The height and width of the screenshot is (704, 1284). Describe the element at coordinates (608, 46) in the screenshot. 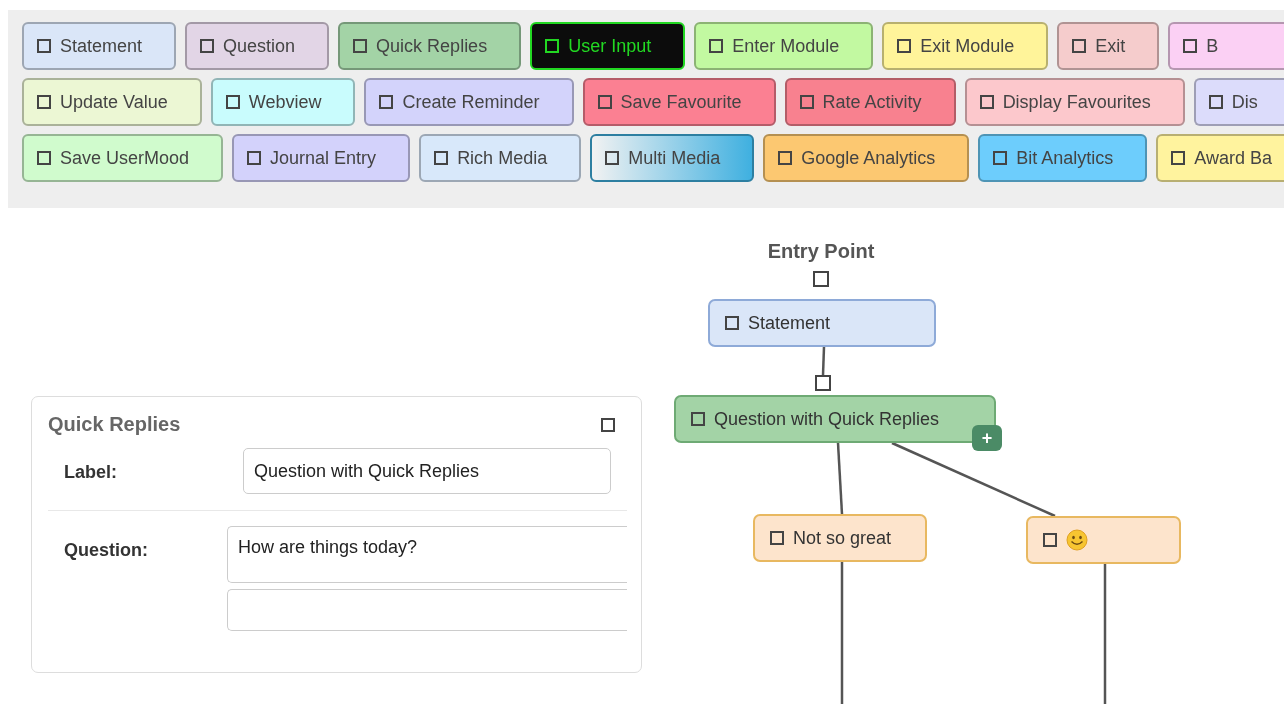

I see `palette-block: User Input` at that location.